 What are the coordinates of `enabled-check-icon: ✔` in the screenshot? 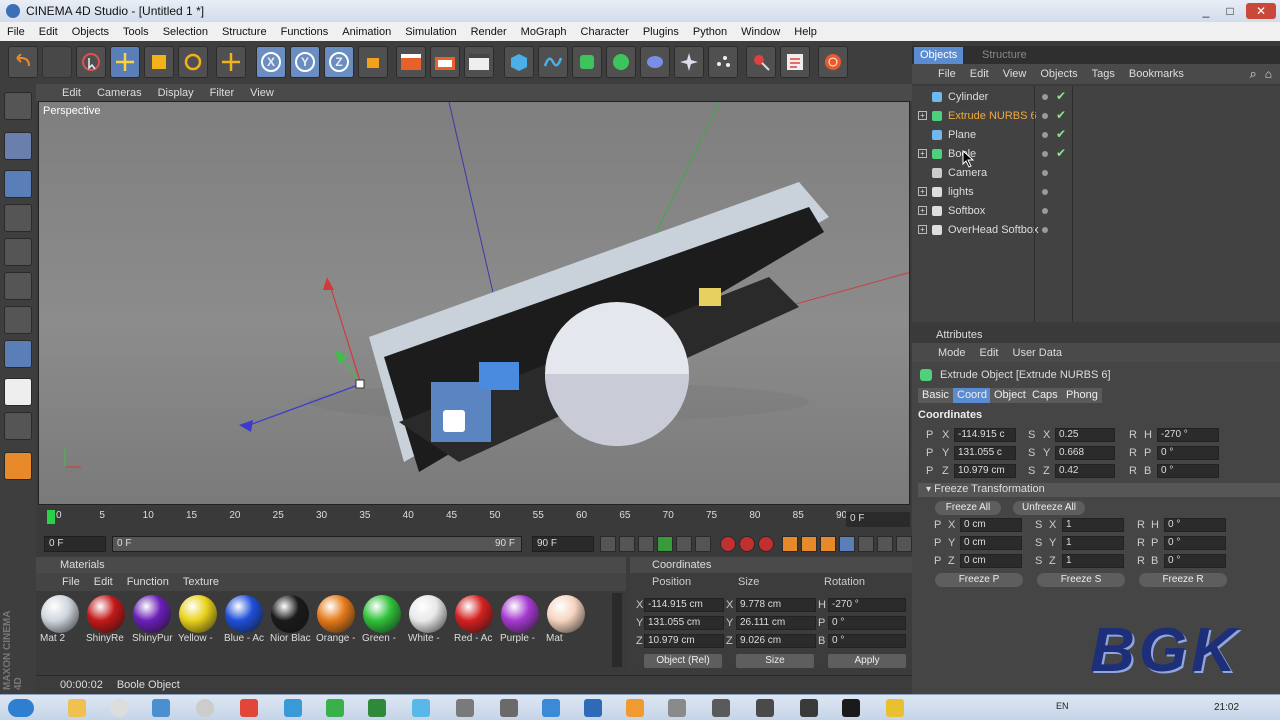 It's located at (1061, 96).